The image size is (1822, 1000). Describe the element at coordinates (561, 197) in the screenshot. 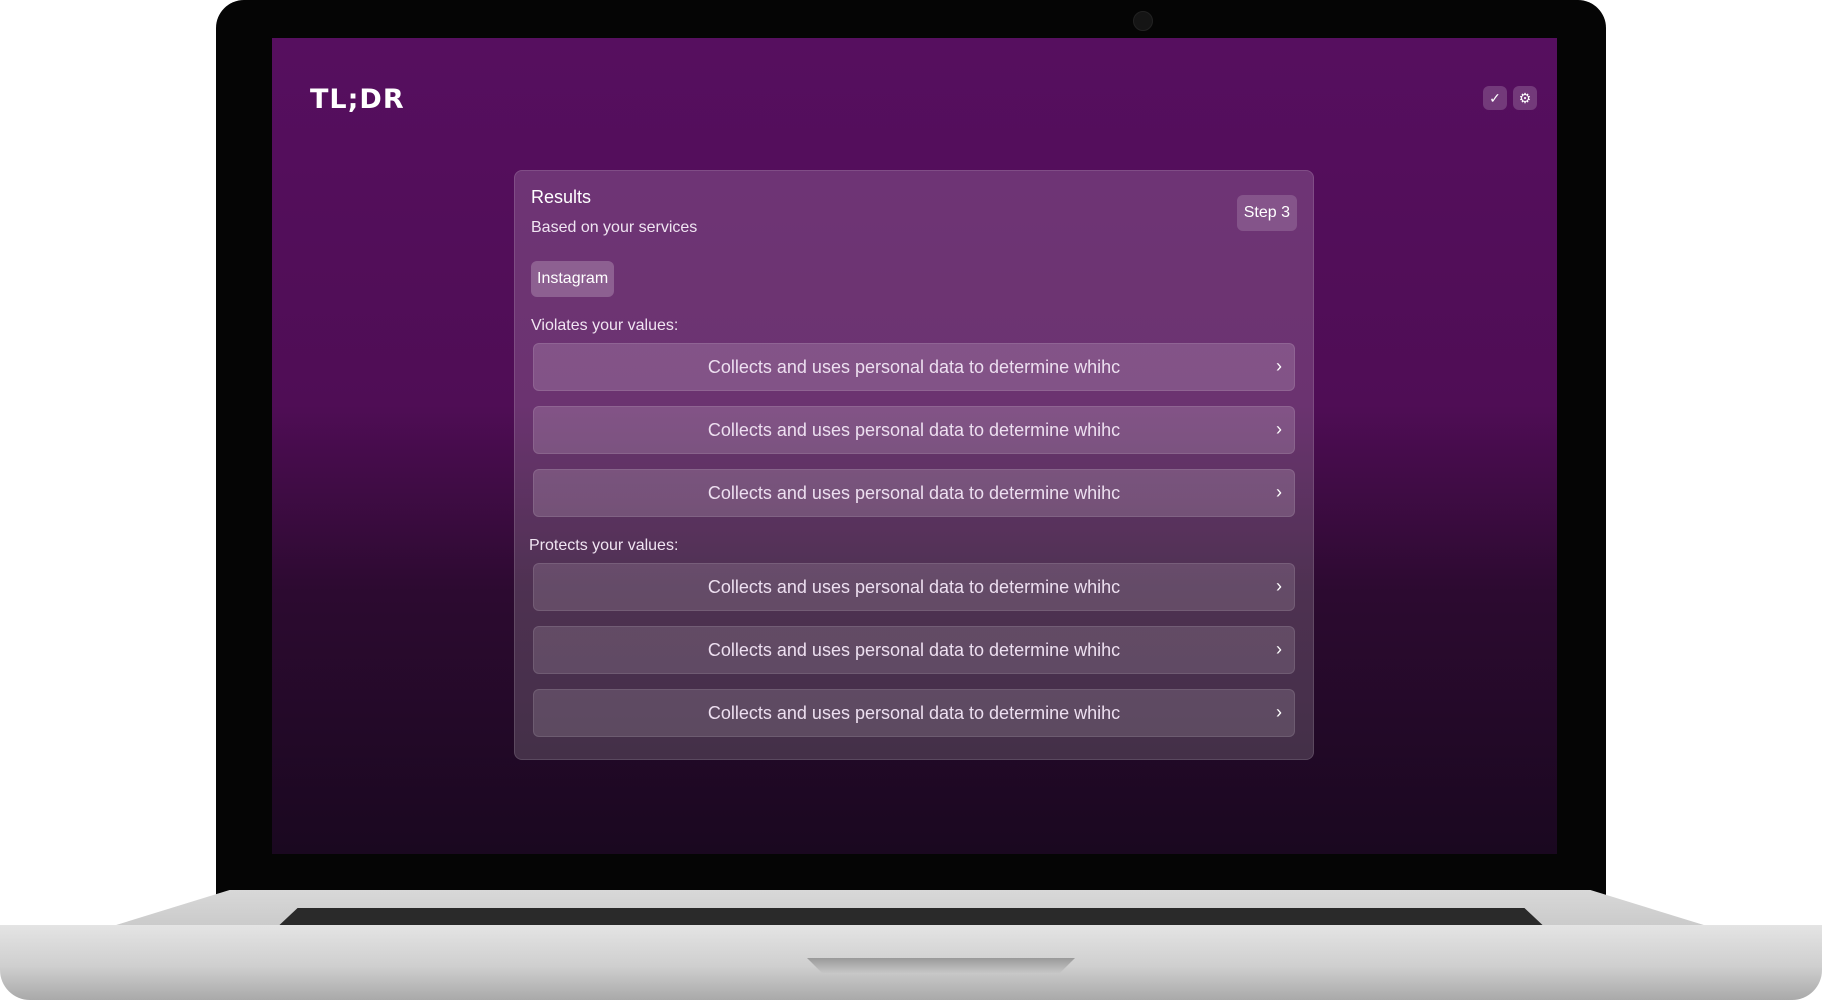

I see `results-title: Results` at that location.